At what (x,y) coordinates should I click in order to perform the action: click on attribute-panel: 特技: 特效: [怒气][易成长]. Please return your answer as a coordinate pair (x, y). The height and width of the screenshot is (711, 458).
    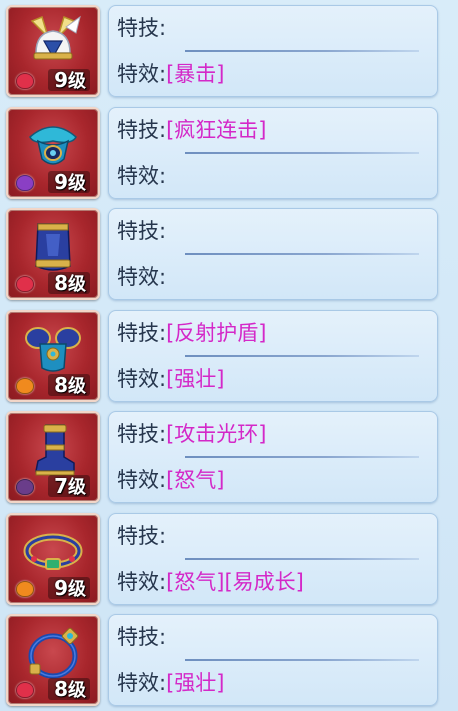
    Looking at the image, I should click on (273, 559).